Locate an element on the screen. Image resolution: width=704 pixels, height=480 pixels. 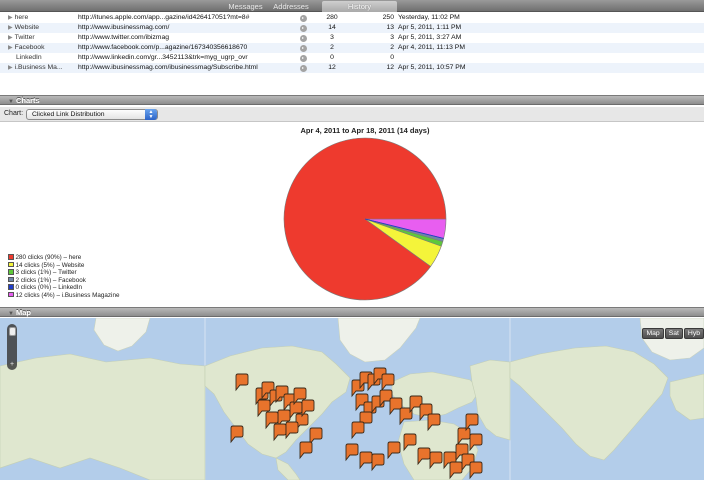
chart-type-select: Clicked Link Distribution ▲ ▼ is located at coordinates (92, 114).